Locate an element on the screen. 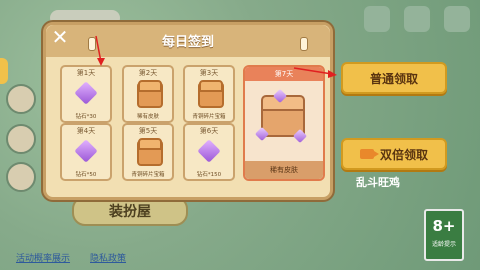 The width and height of the screenshot is (480, 270). day-label: 第2天 is located at coordinates (148, 73).